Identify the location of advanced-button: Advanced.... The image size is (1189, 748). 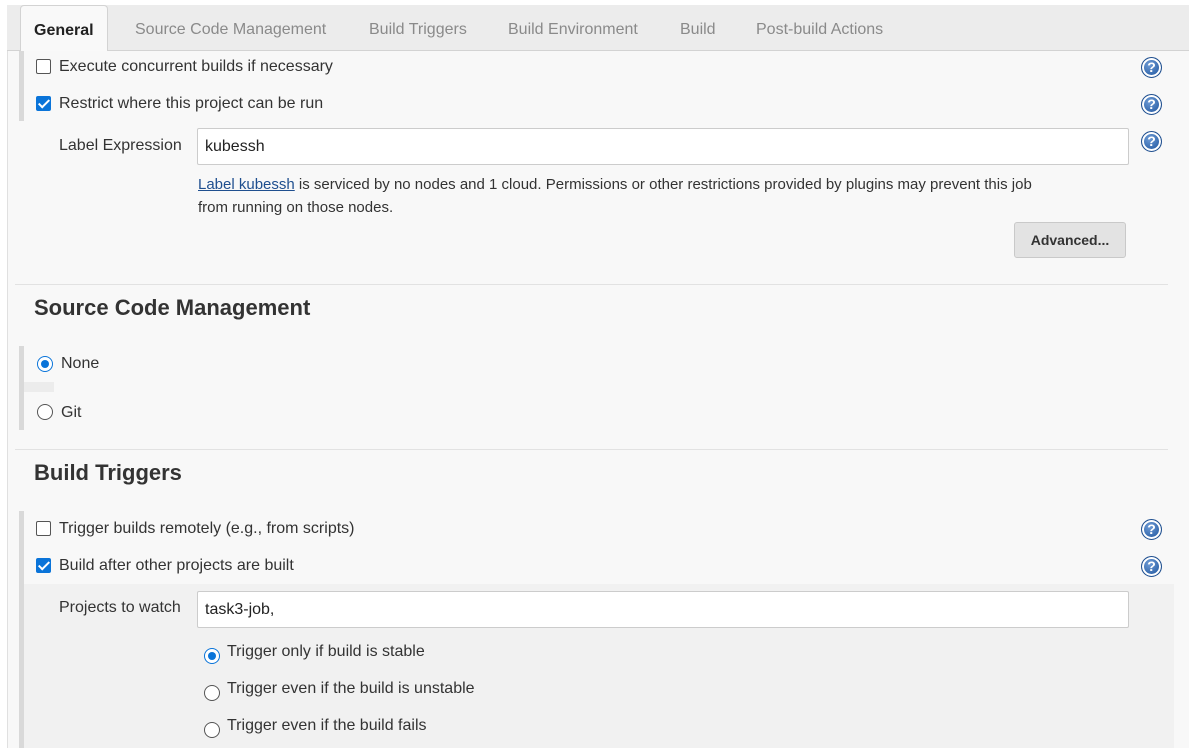
(1070, 240).